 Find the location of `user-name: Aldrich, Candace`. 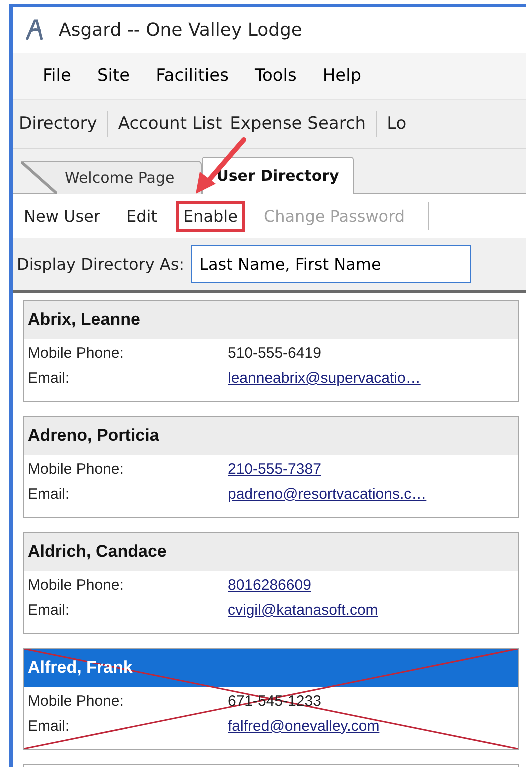

user-name: Aldrich, Candace is located at coordinates (97, 552).